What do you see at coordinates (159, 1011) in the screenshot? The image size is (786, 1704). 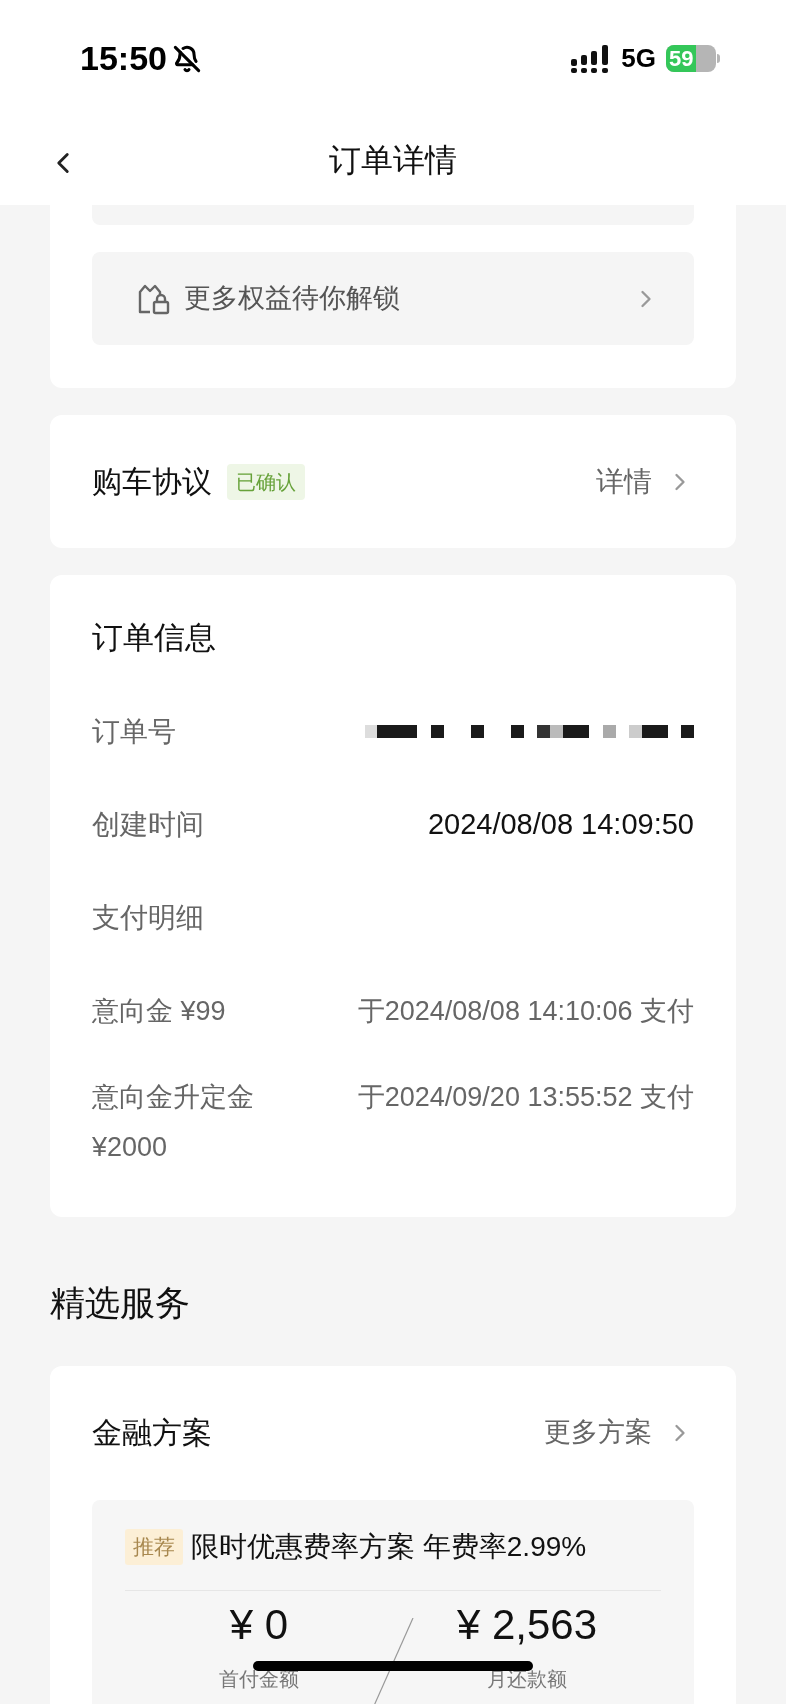 I see `payment-label: 意向金 ¥99` at bounding box center [159, 1011].